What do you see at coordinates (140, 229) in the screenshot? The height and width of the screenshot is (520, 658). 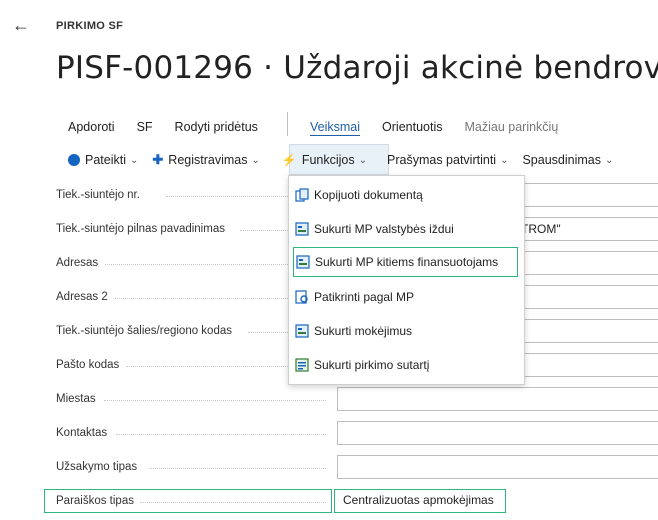 I see `field-label: Tiek.-siuntėjo pilnas pavadinimas` at bounding box center [140, 229].